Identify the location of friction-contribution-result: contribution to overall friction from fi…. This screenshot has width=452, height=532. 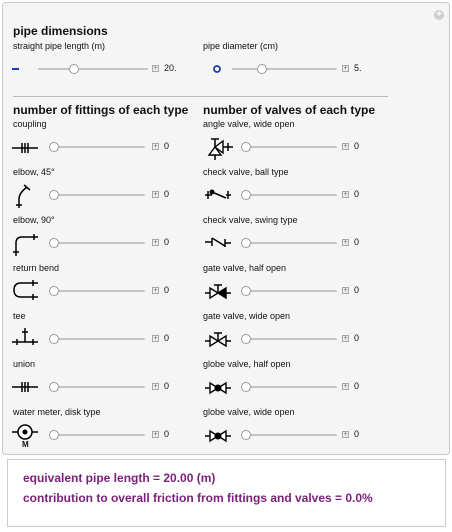
(198, 498).